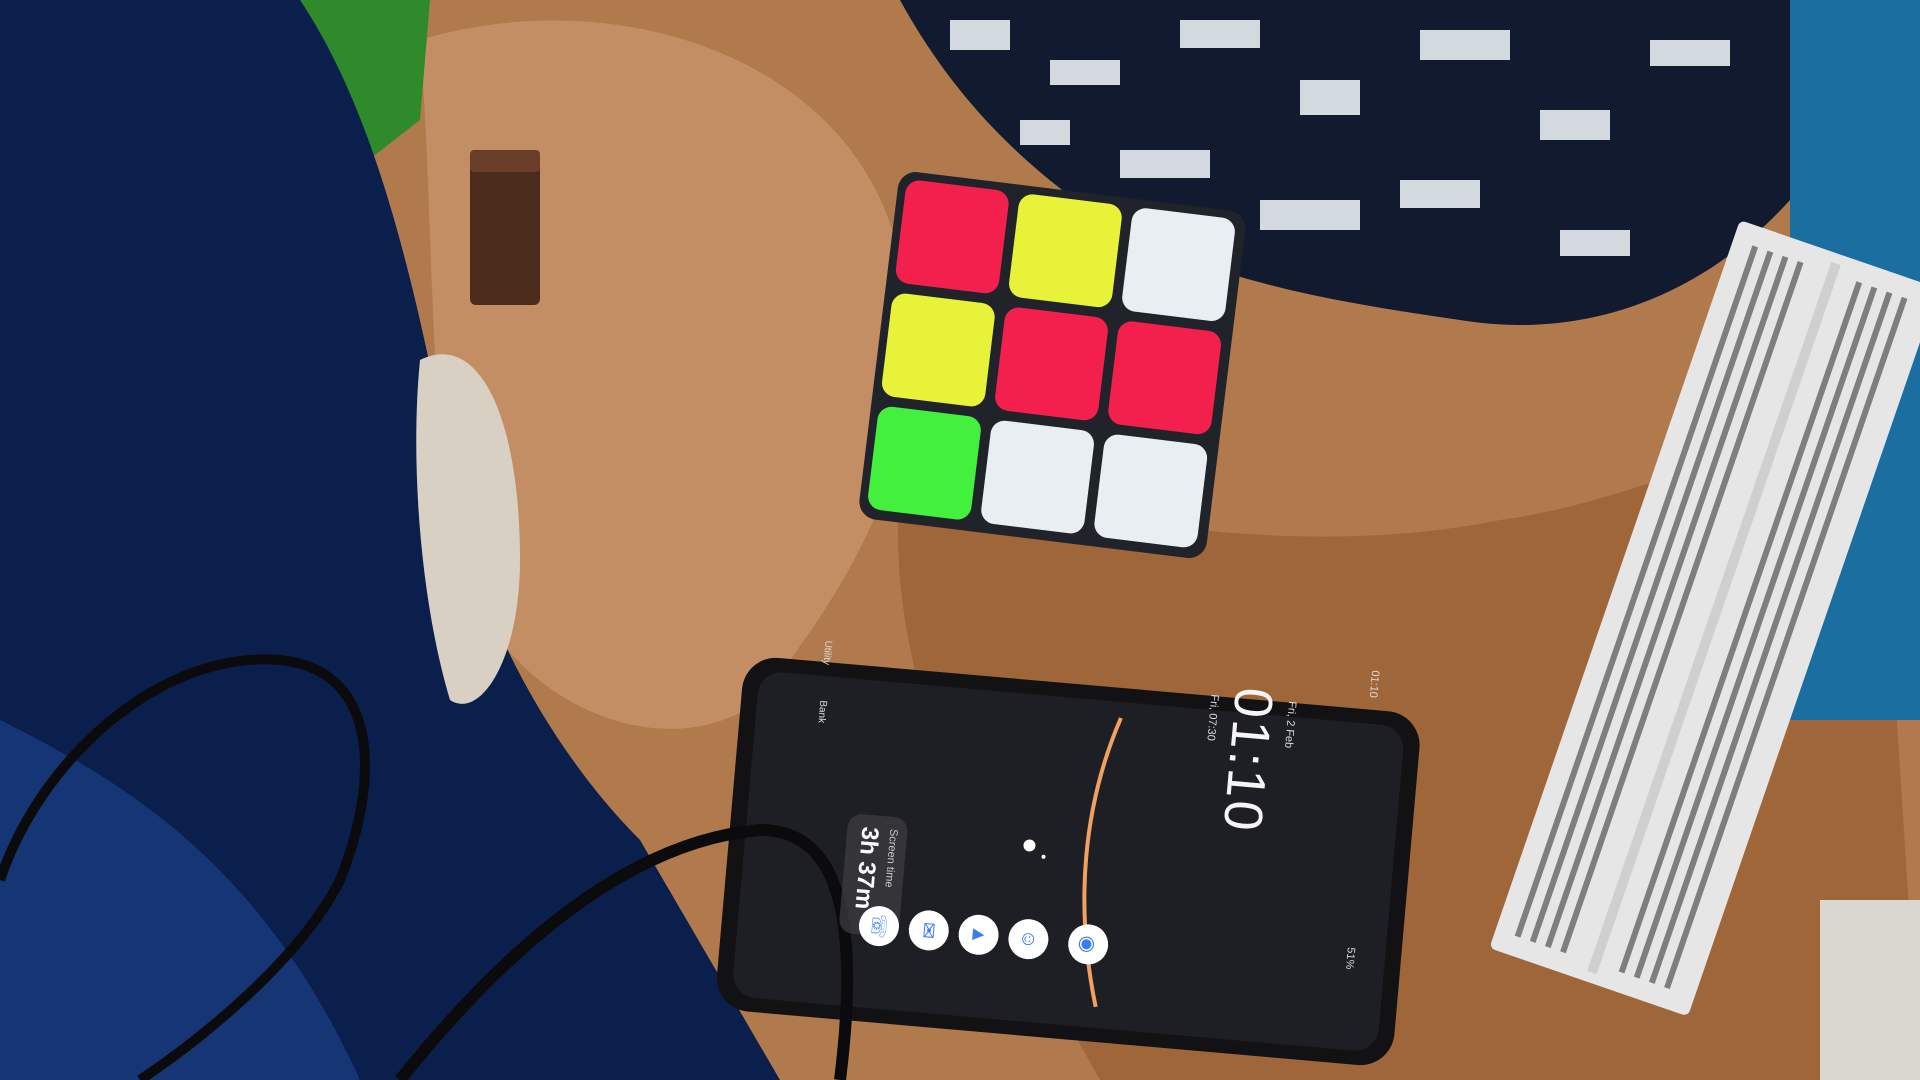  Describe the element at coordinates (1088, 944) in the screenshot. I see `camera-icon: ◉` at that location.